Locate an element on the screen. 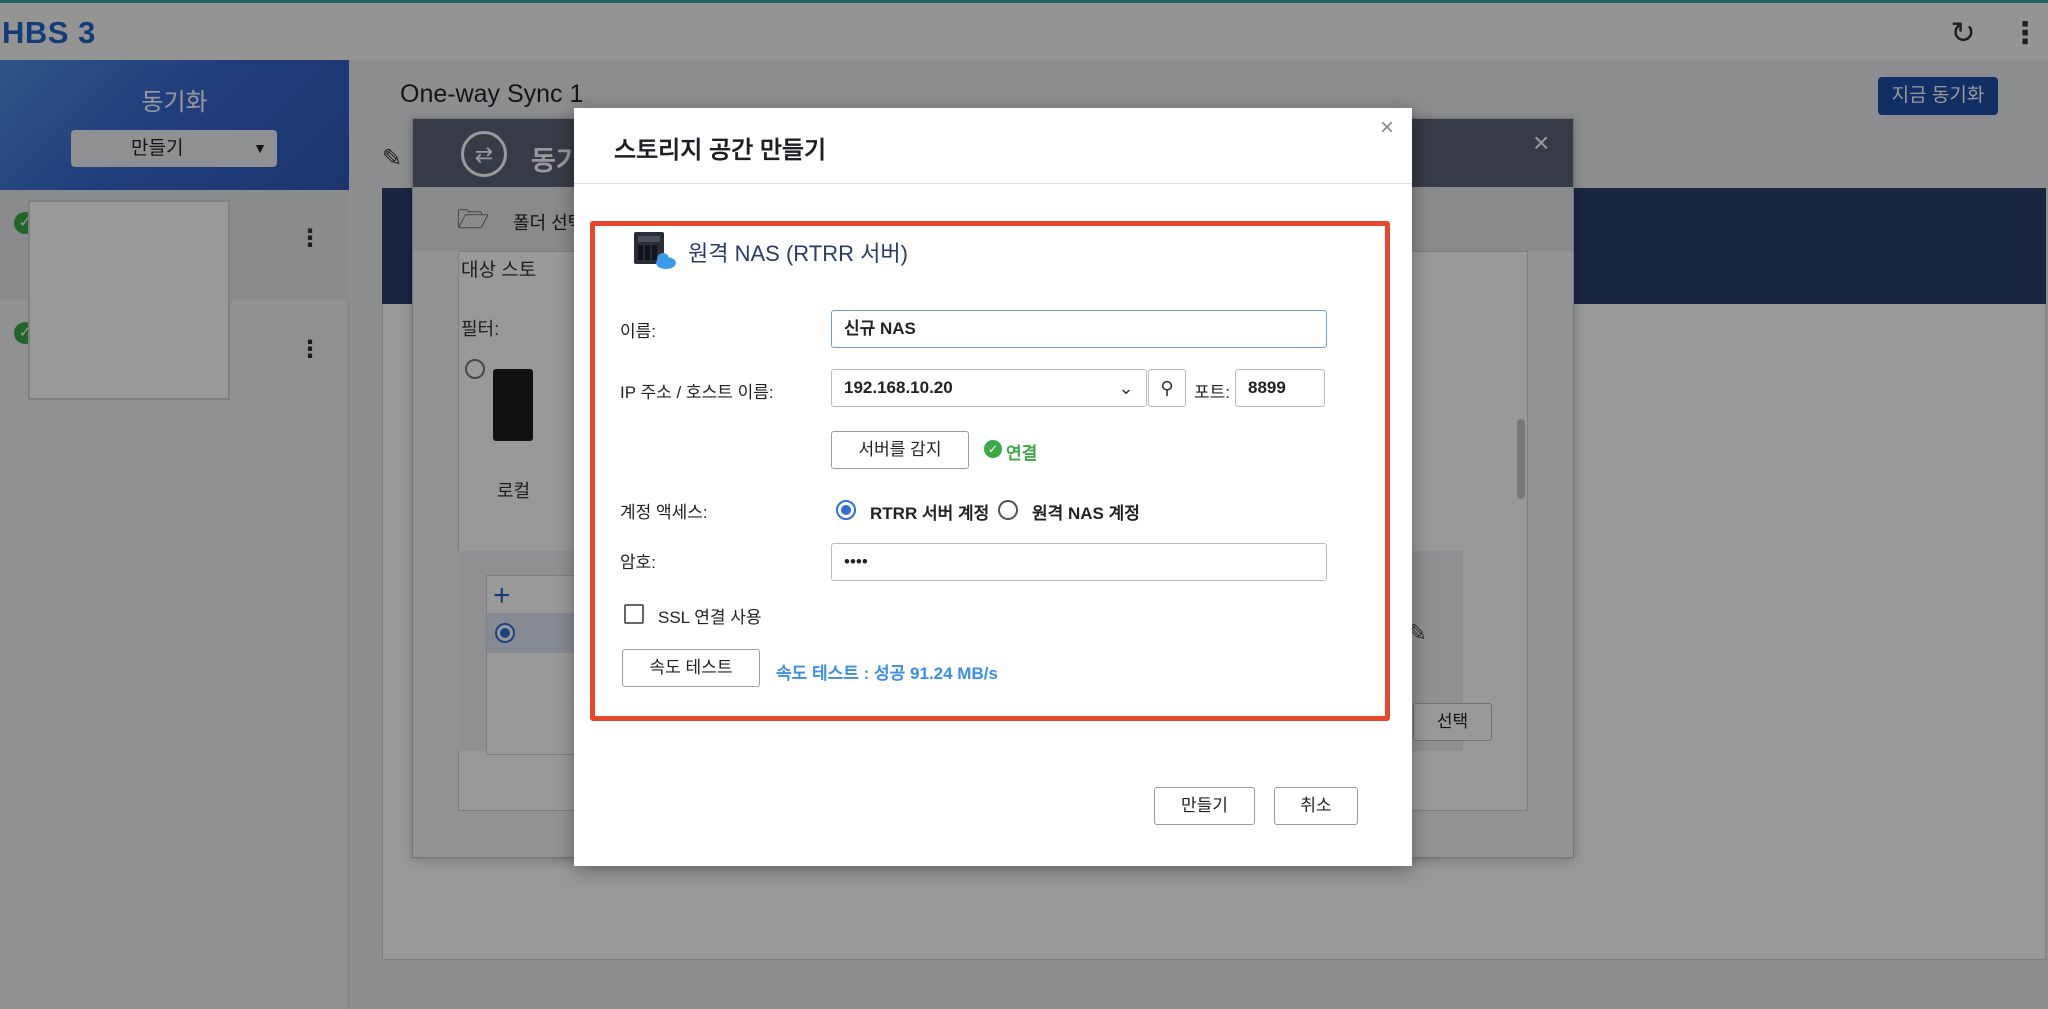  ssl-label: SSL 연결 사용 is located at coordinates (710, 615).